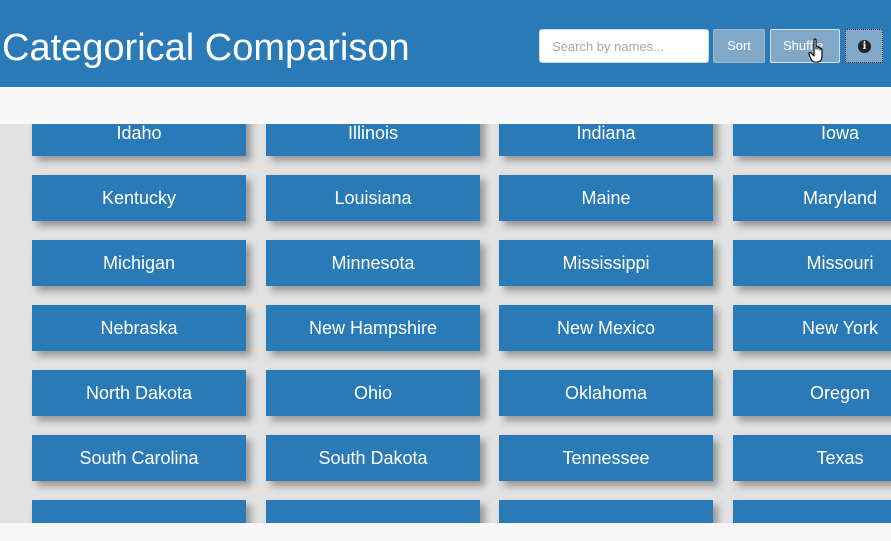 The image size is (891, 541). I want to click on category-card: Minnesota, so click(373, 263).